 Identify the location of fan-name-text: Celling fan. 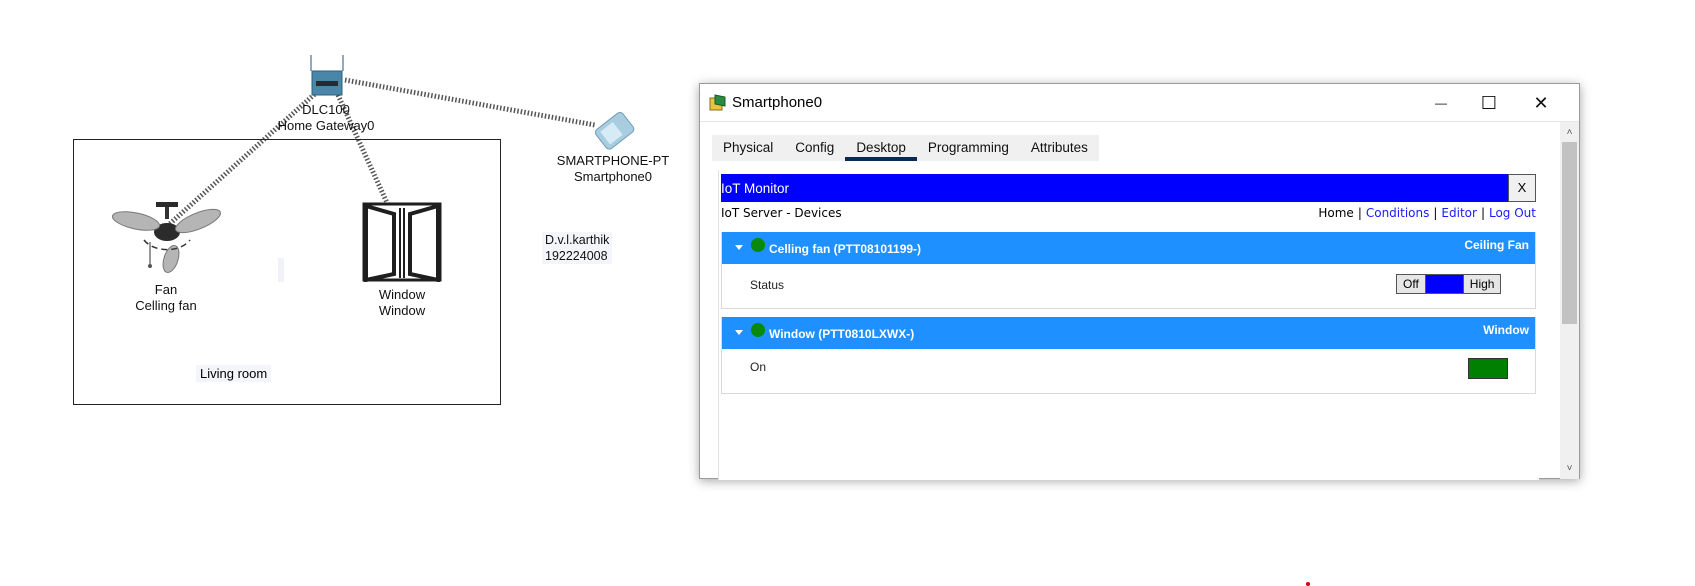
(166, 305).